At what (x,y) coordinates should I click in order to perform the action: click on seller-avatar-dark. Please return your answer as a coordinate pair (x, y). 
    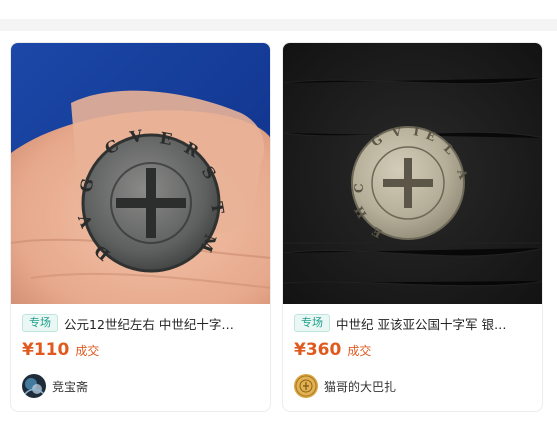
    Looking at the image, I should click on (34, 386).